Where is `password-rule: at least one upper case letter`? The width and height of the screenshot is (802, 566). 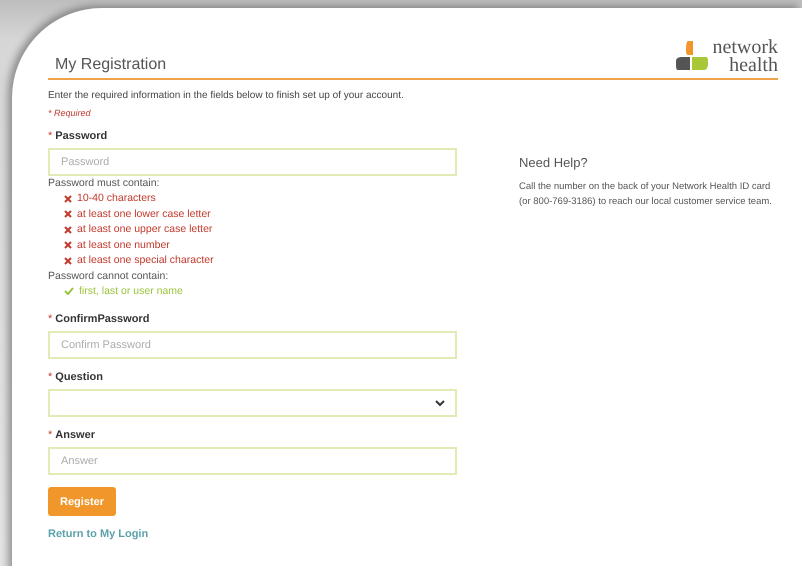 password-rule: at least one upper case letter is located at coordinates (252, 230).